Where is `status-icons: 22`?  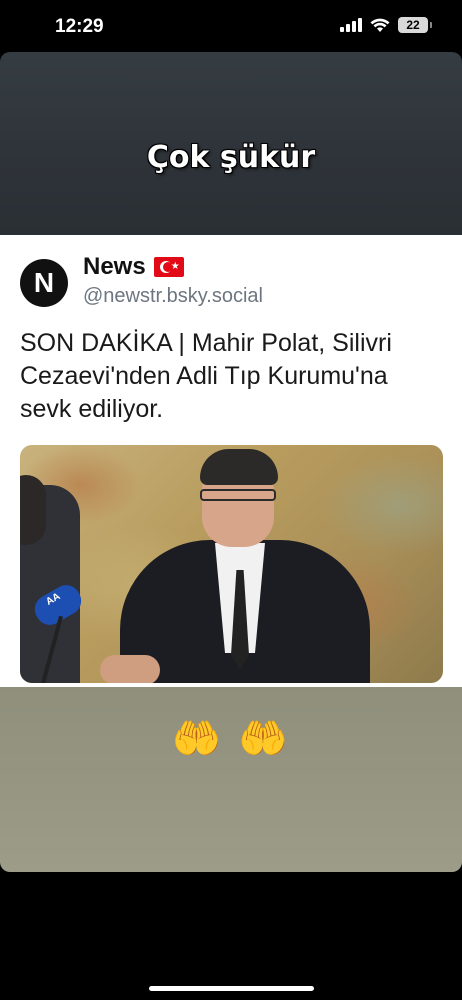
status-icons: 22 is located at coordinates (386, 25).